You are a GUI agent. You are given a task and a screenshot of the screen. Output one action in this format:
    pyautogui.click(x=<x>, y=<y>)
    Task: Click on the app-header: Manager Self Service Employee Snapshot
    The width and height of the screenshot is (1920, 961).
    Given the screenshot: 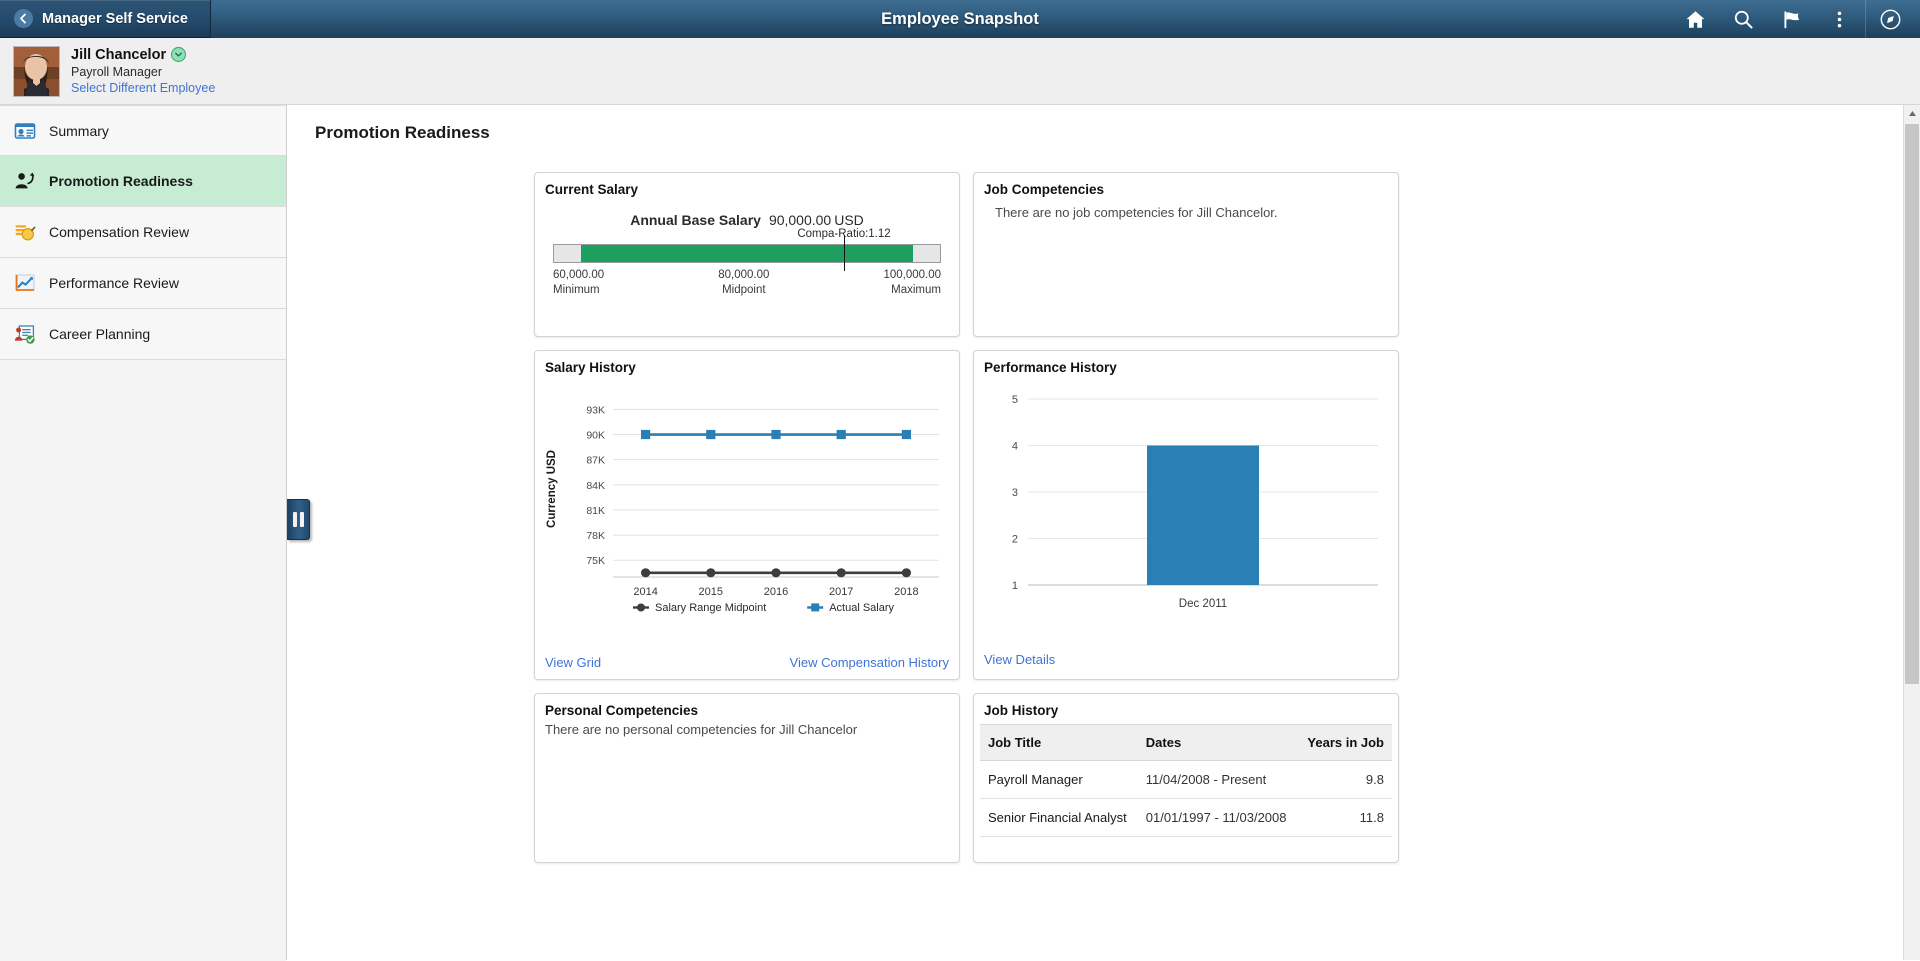 What is the action you would take?
    pyautogui.click(x=960, y=19)
    